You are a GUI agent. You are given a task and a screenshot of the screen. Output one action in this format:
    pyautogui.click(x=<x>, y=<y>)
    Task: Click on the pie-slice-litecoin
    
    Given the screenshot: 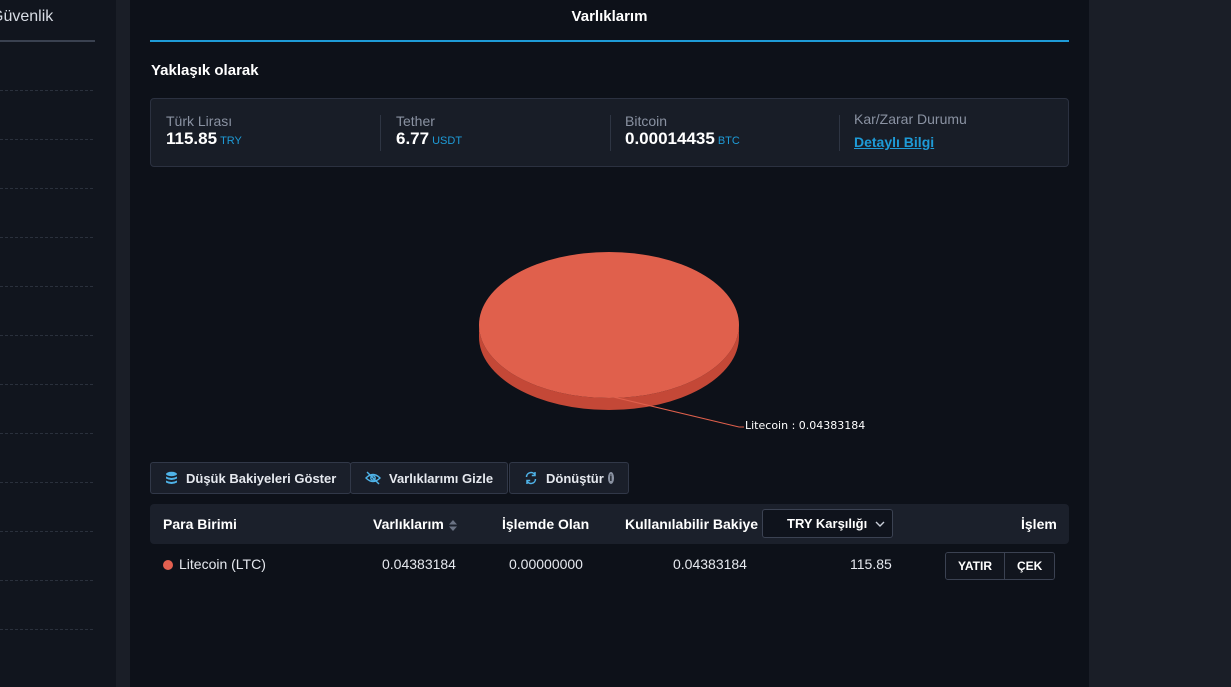 What is the action you would take?
    pyautogui.click(x=609, y=325)
    